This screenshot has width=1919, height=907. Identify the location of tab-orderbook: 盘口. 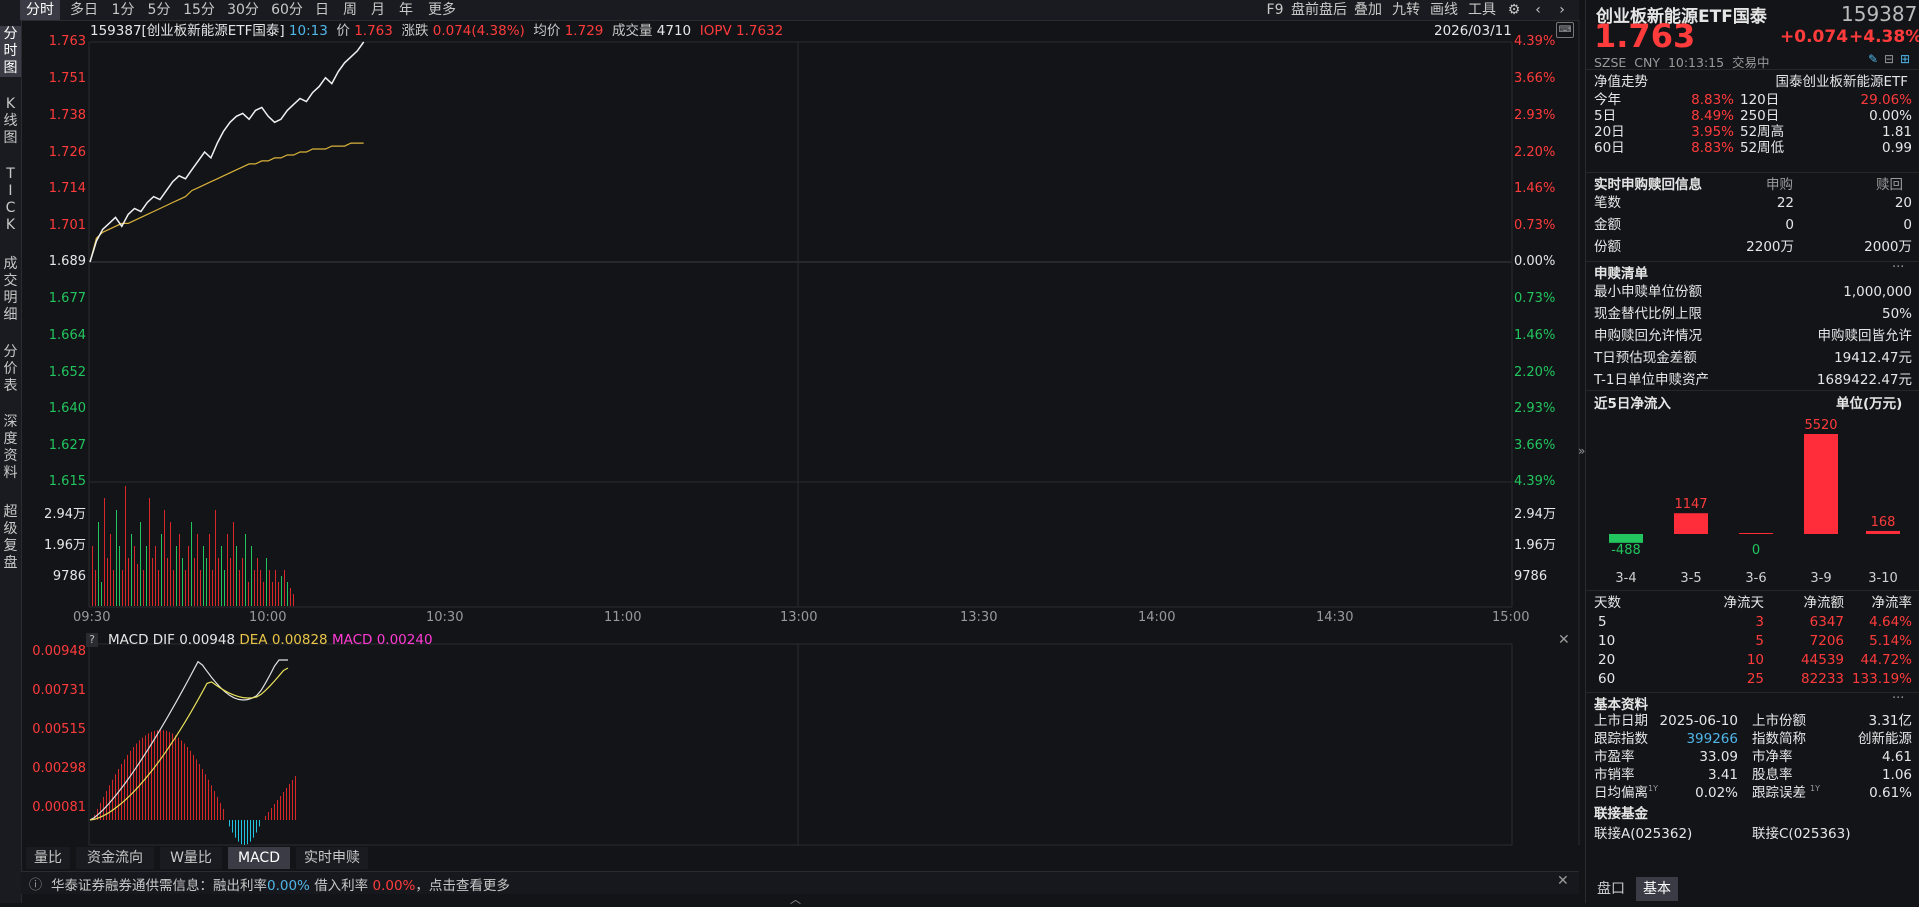
(1611, 889).